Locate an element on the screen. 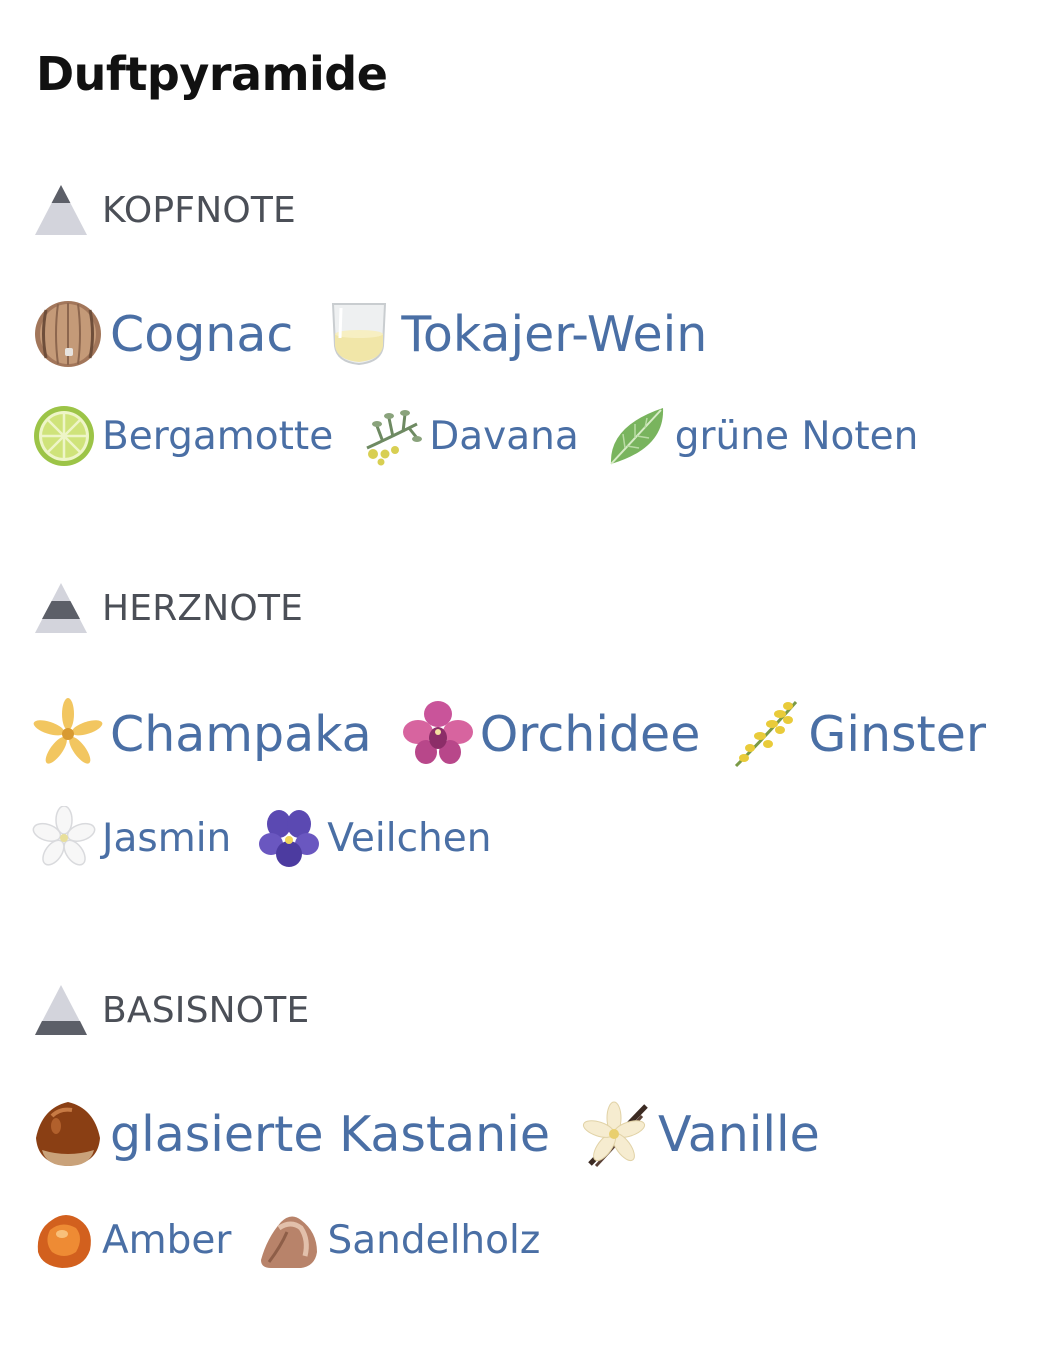 The width and height of the screenshot is (1042, 1350). note-name: Champaka is located at coordinates (241, 734).